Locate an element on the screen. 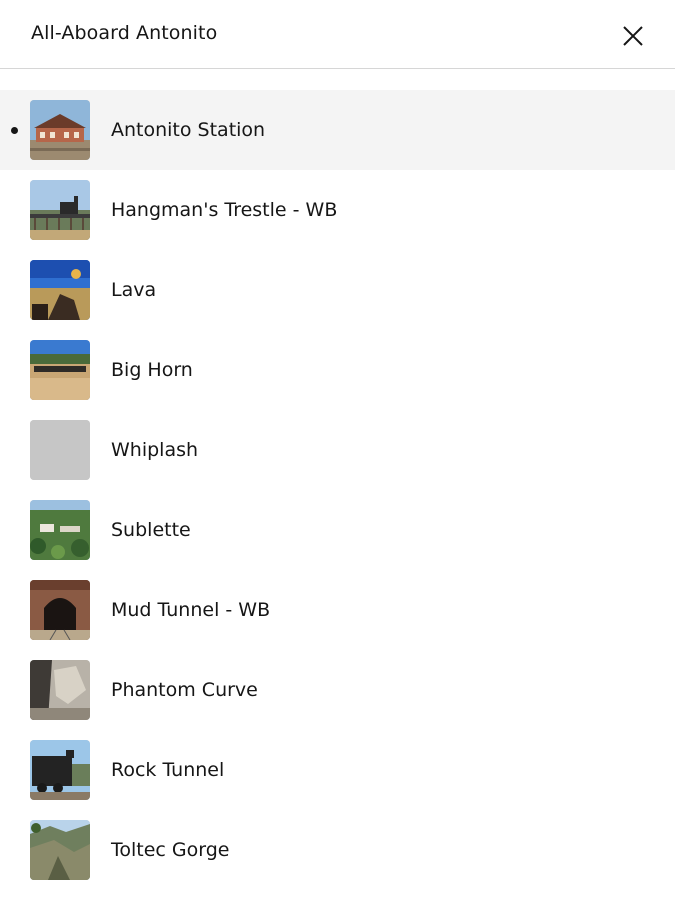 The width and height of the screenshot is (675, 900). list-item-sublette: Sublette is located at coordinates (337, 530).